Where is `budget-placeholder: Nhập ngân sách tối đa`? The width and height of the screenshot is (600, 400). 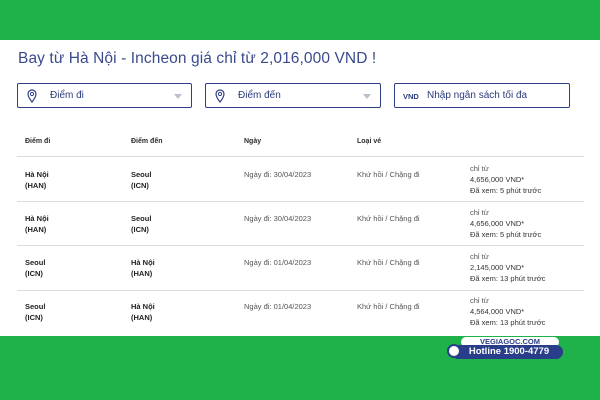
budget-placeholder: Nhập ngân sách tối đa is located at coordinates (477, 95).